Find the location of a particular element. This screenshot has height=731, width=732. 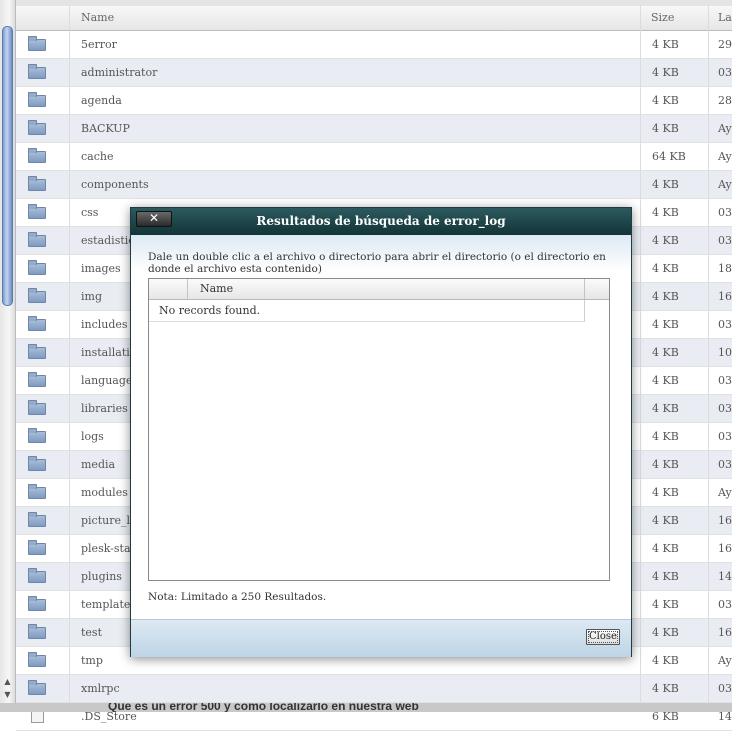

row-name: plesk-stat is located at coordinates (108, 548).